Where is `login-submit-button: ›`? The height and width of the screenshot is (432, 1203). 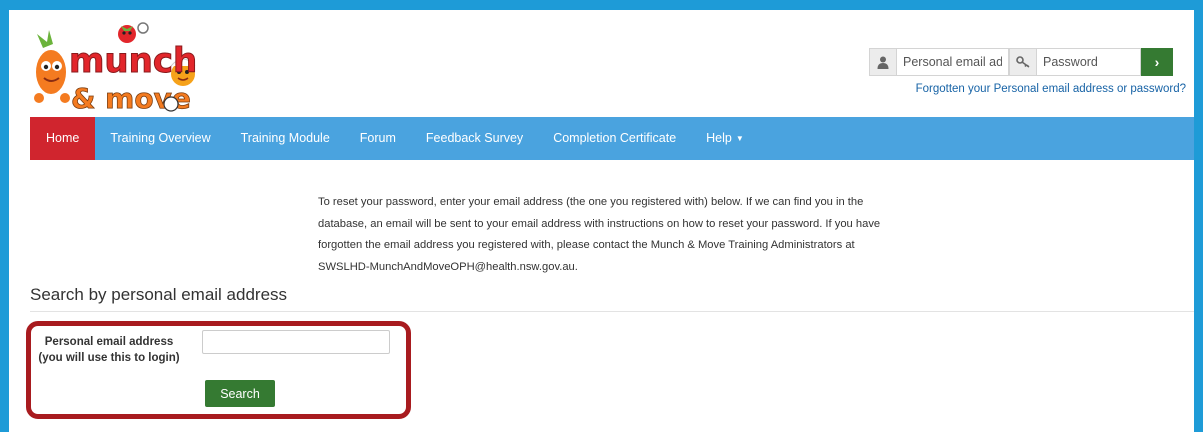
login-submit-button: › is located at coordinates (1157, 62).